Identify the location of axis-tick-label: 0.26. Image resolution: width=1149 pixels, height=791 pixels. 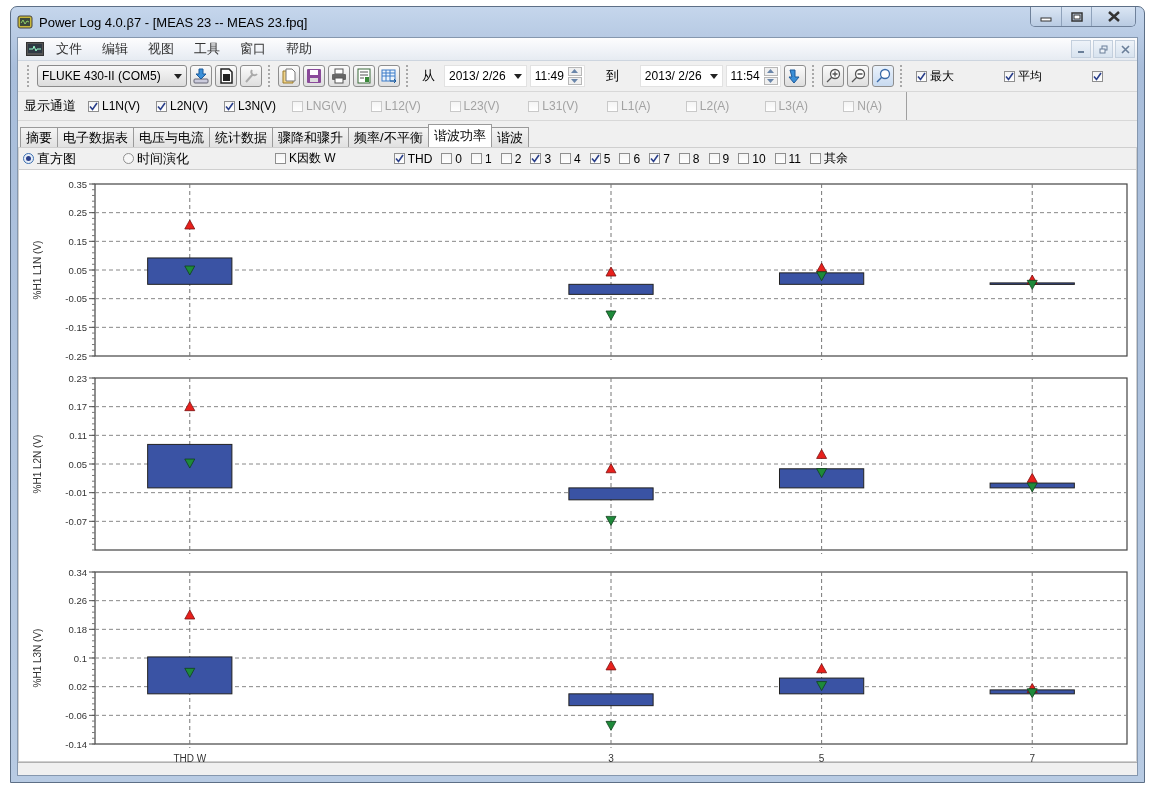
(77, 601).